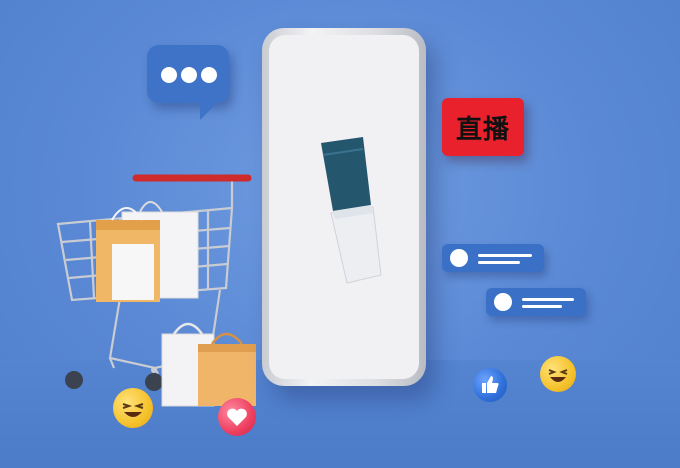 The width and height of the screenshot is (680, 468). What do you see at coordinates (208, 364) in the screenshot?
I see `shopping-bag-icon` at bounding box center [208, 364].